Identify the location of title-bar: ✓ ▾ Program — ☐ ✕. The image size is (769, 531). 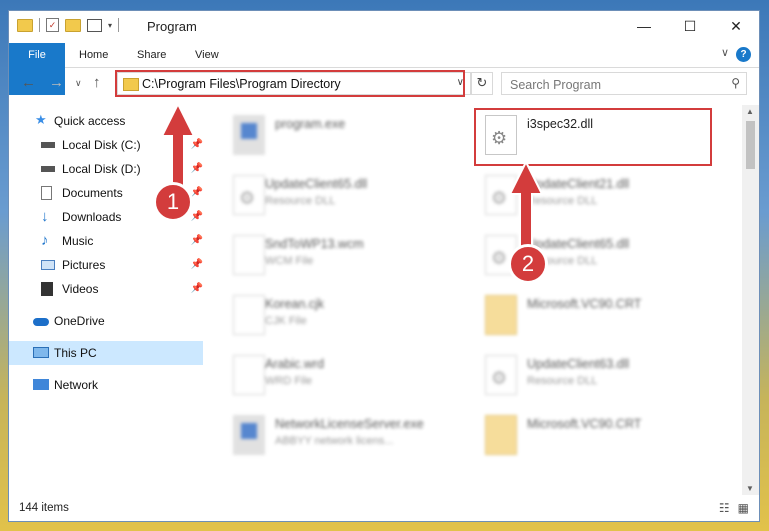
(384, 27).